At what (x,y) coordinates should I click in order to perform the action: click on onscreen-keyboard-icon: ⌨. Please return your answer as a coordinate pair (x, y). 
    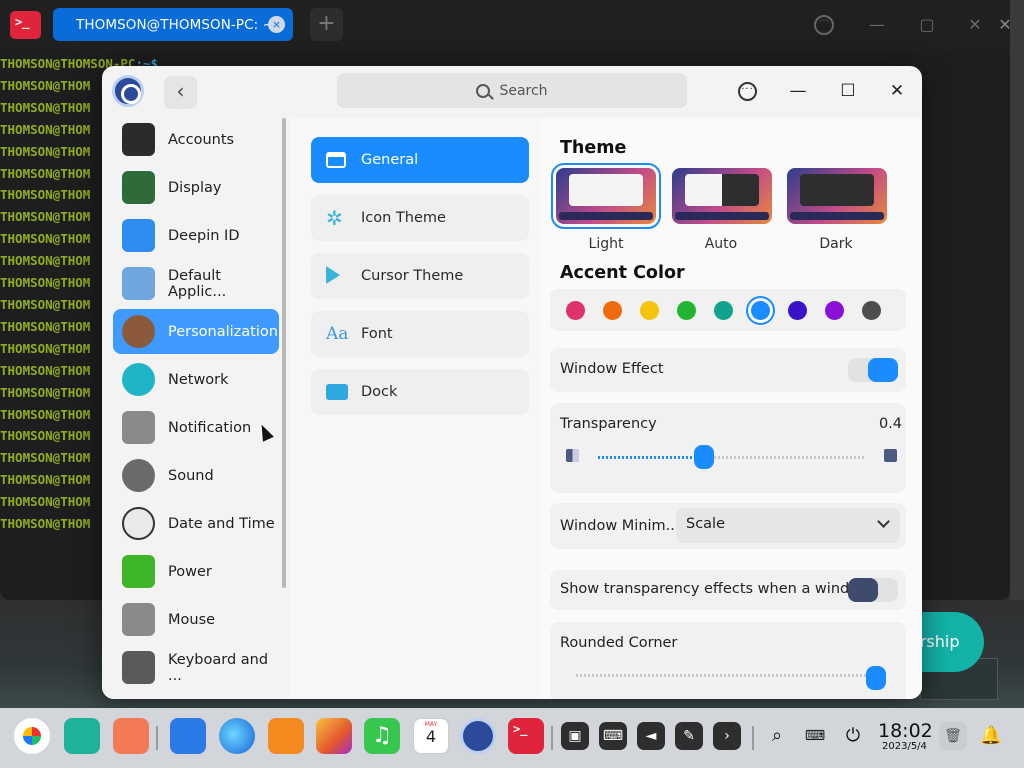
    Looking at the image, I should click on (613, 736).